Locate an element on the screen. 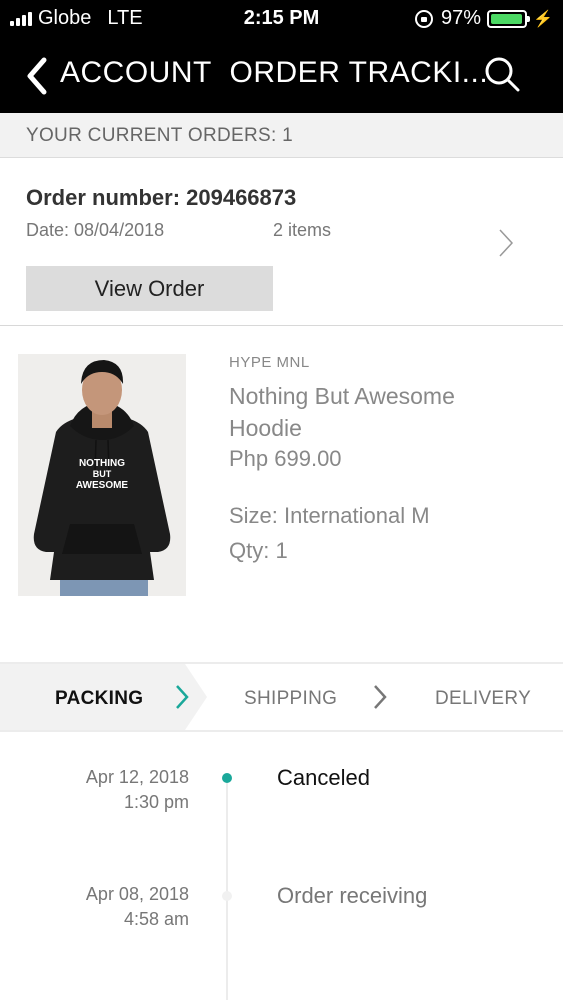 Image resolution: width=563 pixels, height=1000 pixels. product-price: Php 699.00 is located at coordinates (285, 458).